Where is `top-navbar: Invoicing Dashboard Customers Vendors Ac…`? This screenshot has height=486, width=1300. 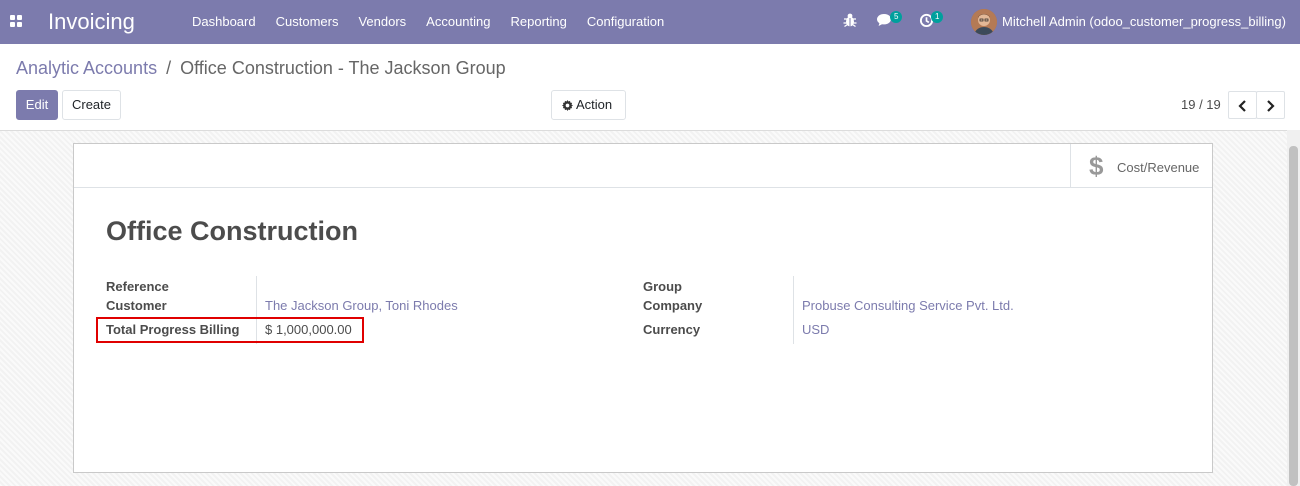
top-navbar: Invoicing Dashboard Customers Vendors Ac… is located at coordinates (650, 22).